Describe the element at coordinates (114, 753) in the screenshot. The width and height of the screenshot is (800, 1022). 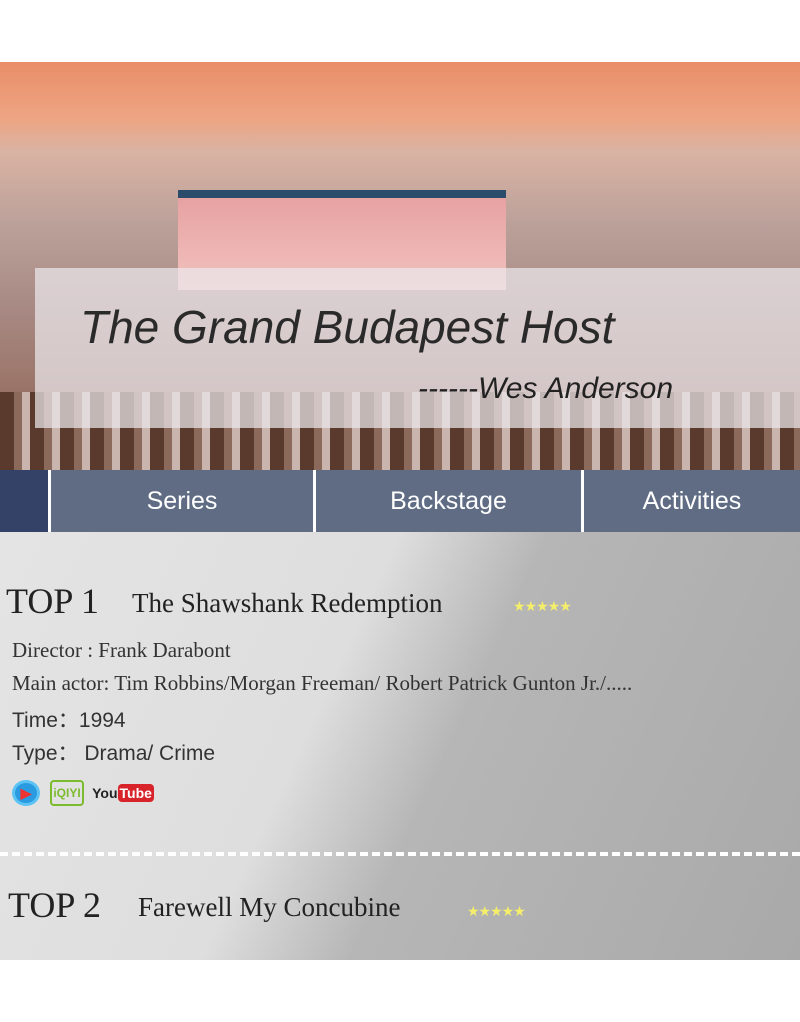
I see `movie-type: Type： Drama/ Crime` at that location.